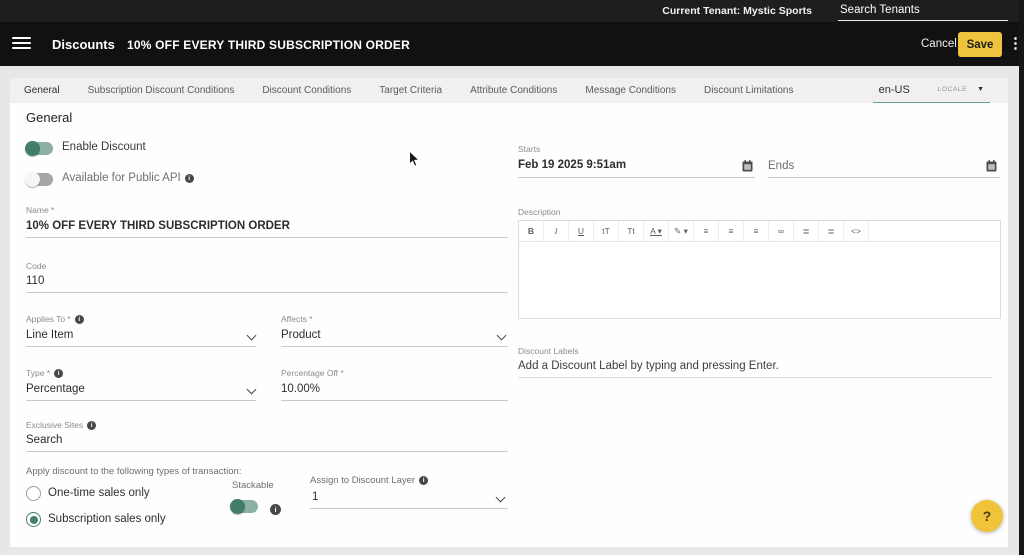 Image resolution: width=1024 pixels, height=555 pixels. What do you see at coordinates (104, 147) in the screenshot?
I see `enable-discount-label: Enable Discount` at bounding box center [104, 147].